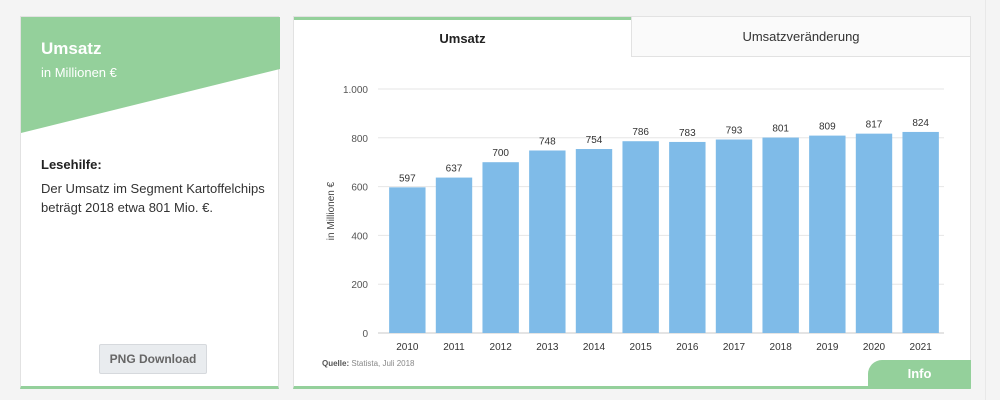  Describe the element at coordinates (687, 347) in the screenshot. I see `x-tick-label: 2016` at that location.